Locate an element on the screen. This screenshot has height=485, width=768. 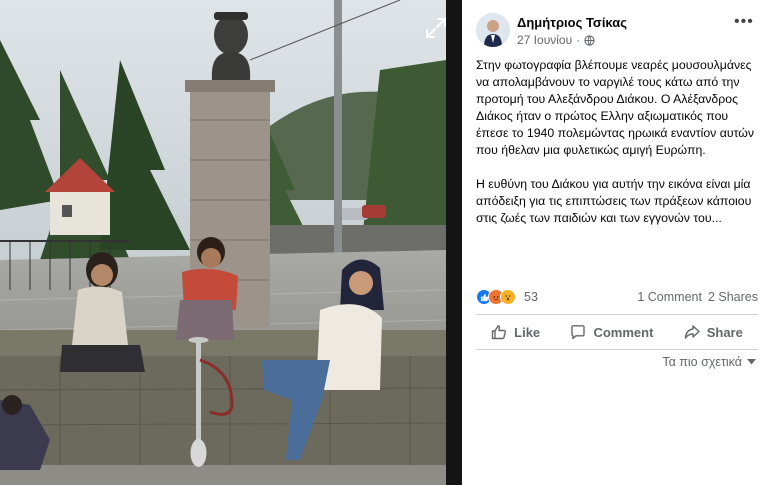
share-label: Share is located at coordinates (724, 332).